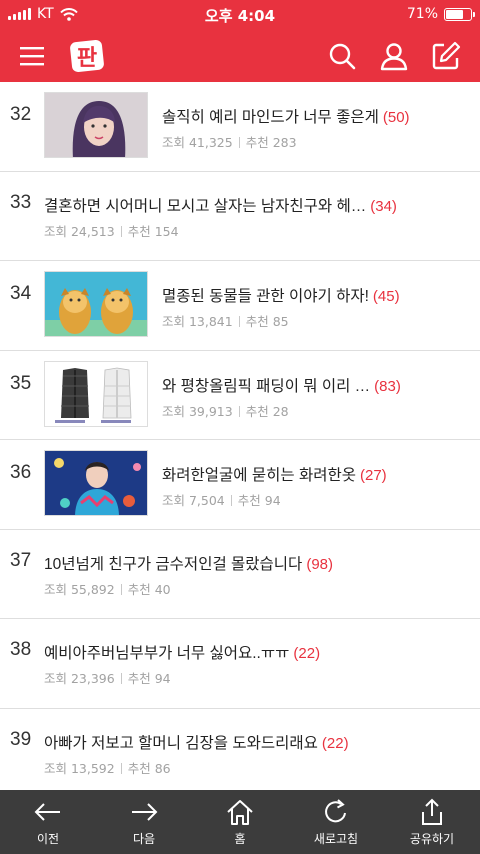 This screenshot has width=480, height=854. I want to click on refresh-icon, so click(335, 811).